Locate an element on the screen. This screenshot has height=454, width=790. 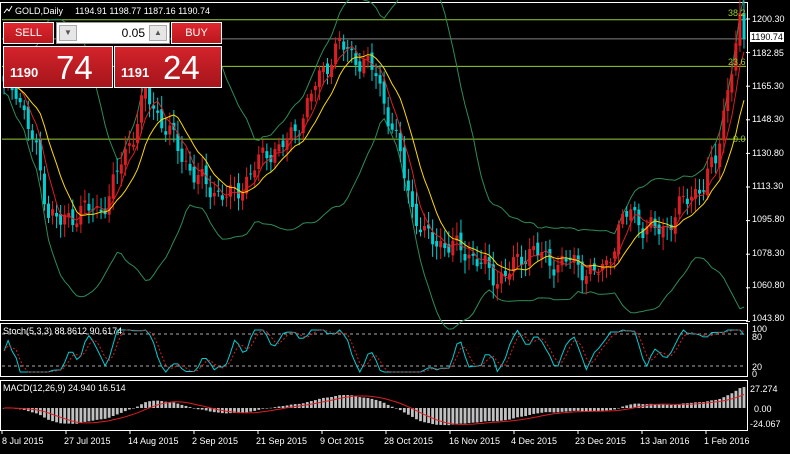
stoch-tick: 0 is located at coordinates (755, 374).